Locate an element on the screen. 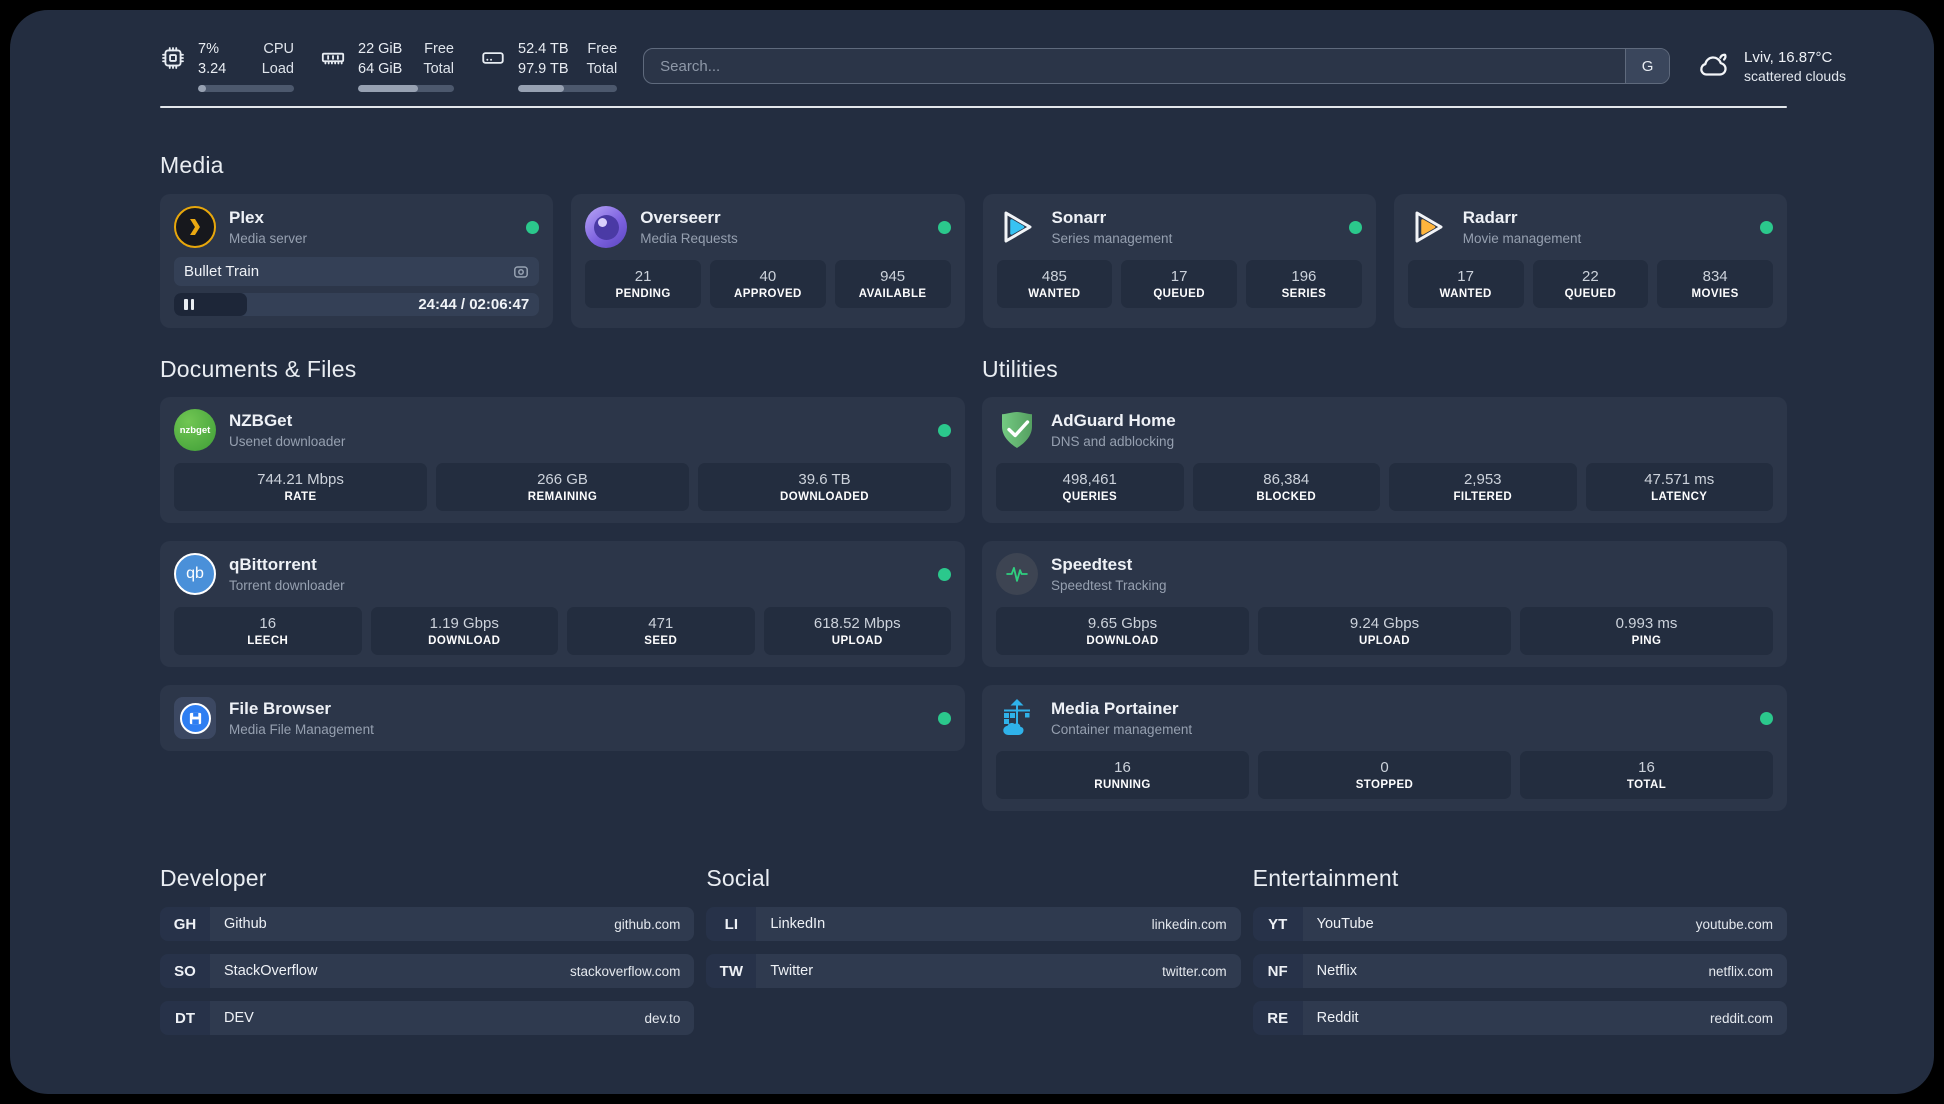 The height and width of the screenshot is (1104, 1944). stat-value: 86,384 is located at coordinates (1286, 480).